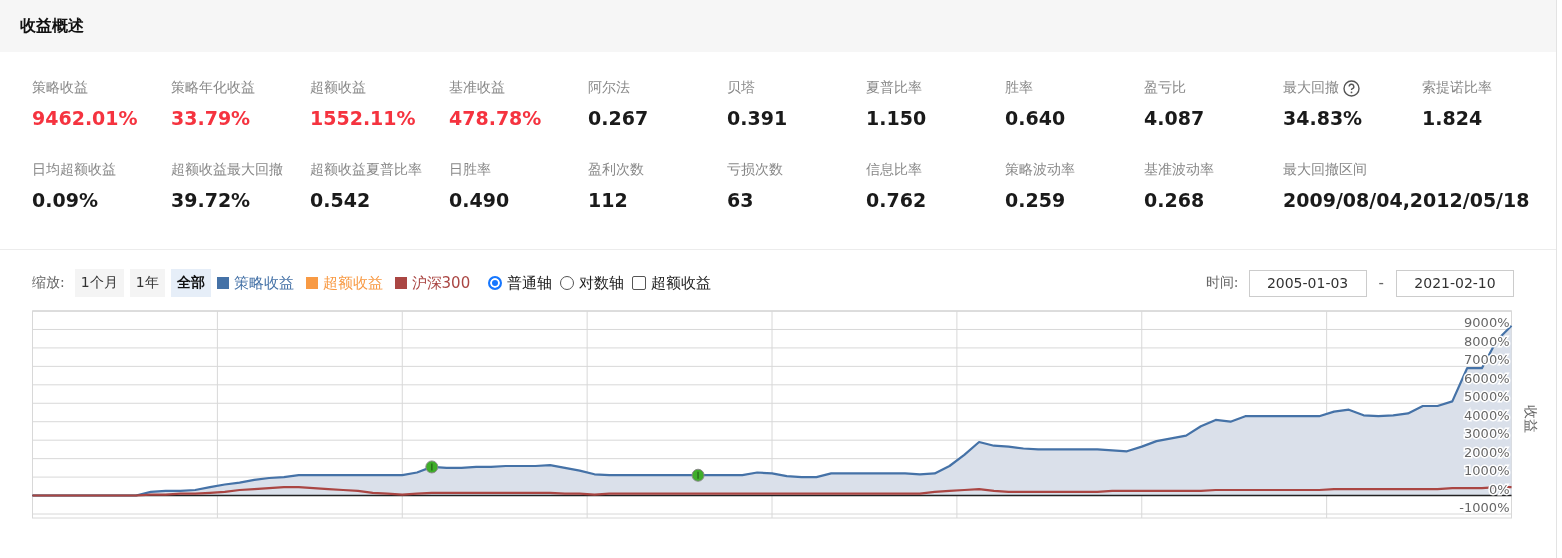 The image size is (1562, 558). Describe the element at coordinates (227, 170) in the screenshot. I see `metric-label: 超额收益最大回撤` at that location.